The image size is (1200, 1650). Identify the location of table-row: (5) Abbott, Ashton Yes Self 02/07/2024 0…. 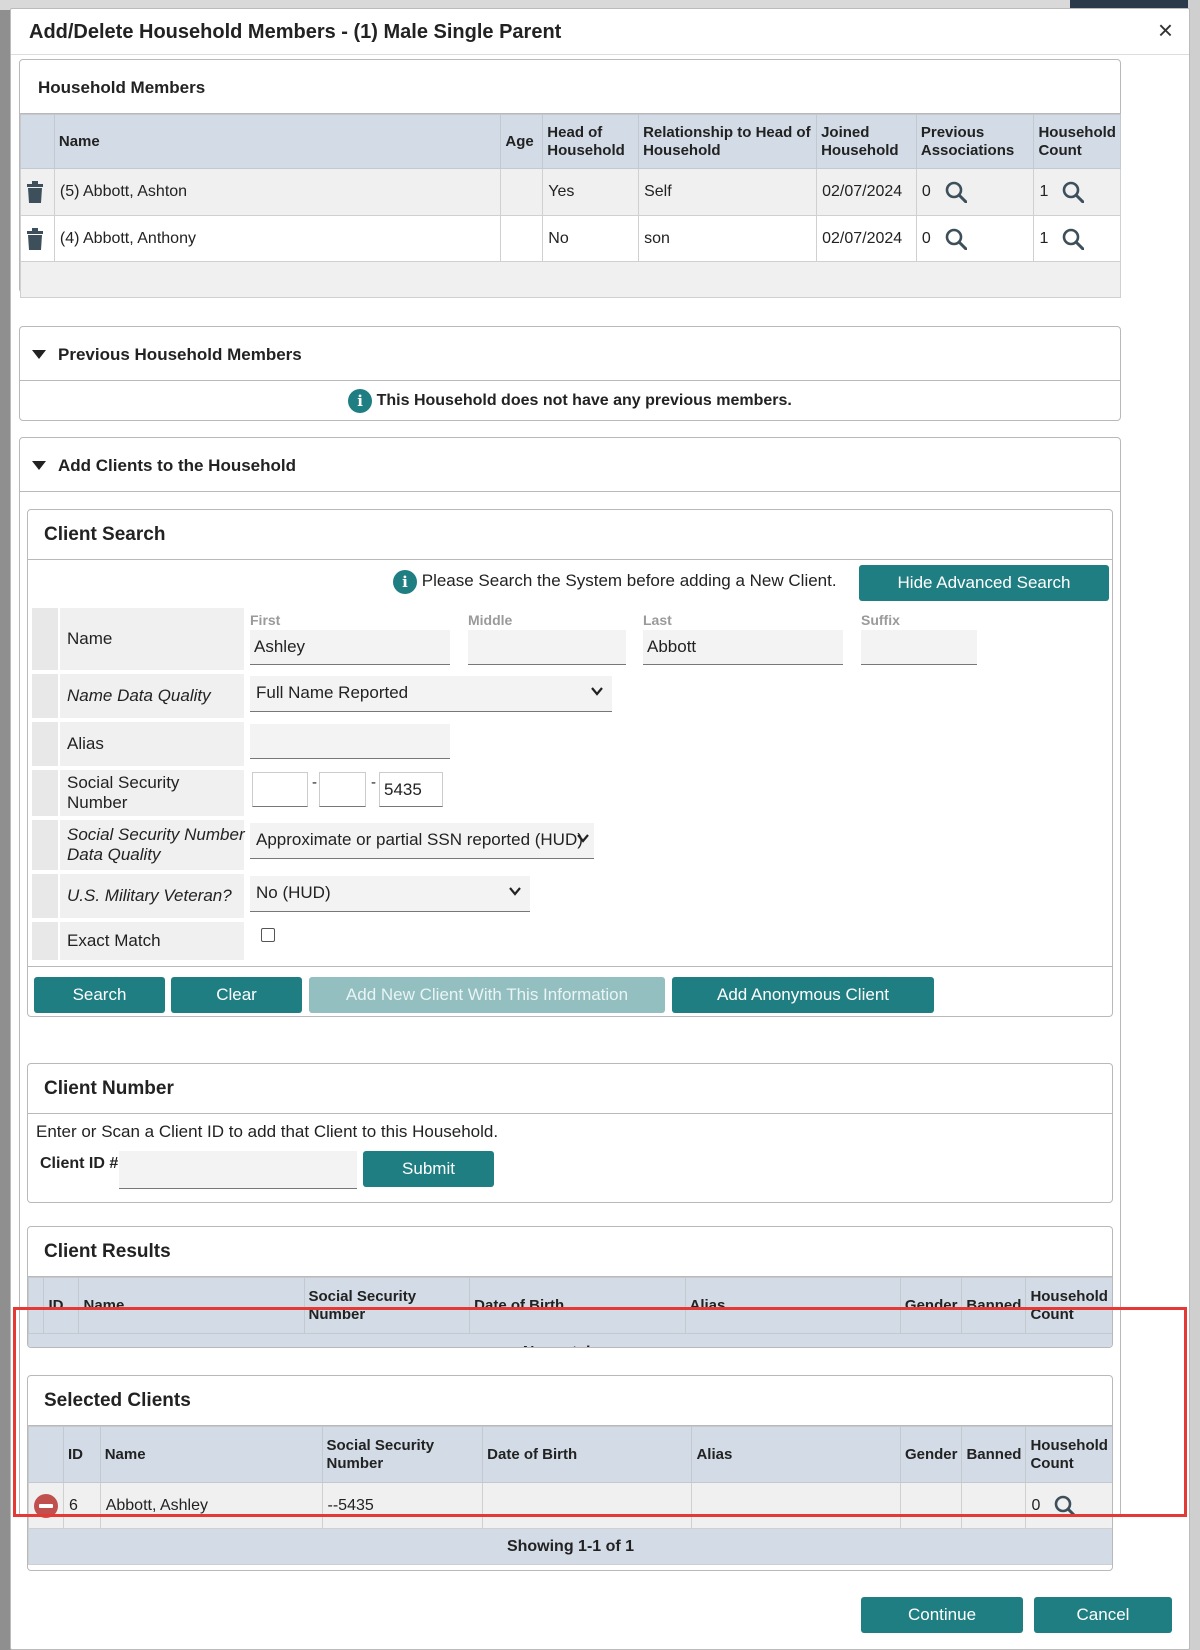
(570, 192).